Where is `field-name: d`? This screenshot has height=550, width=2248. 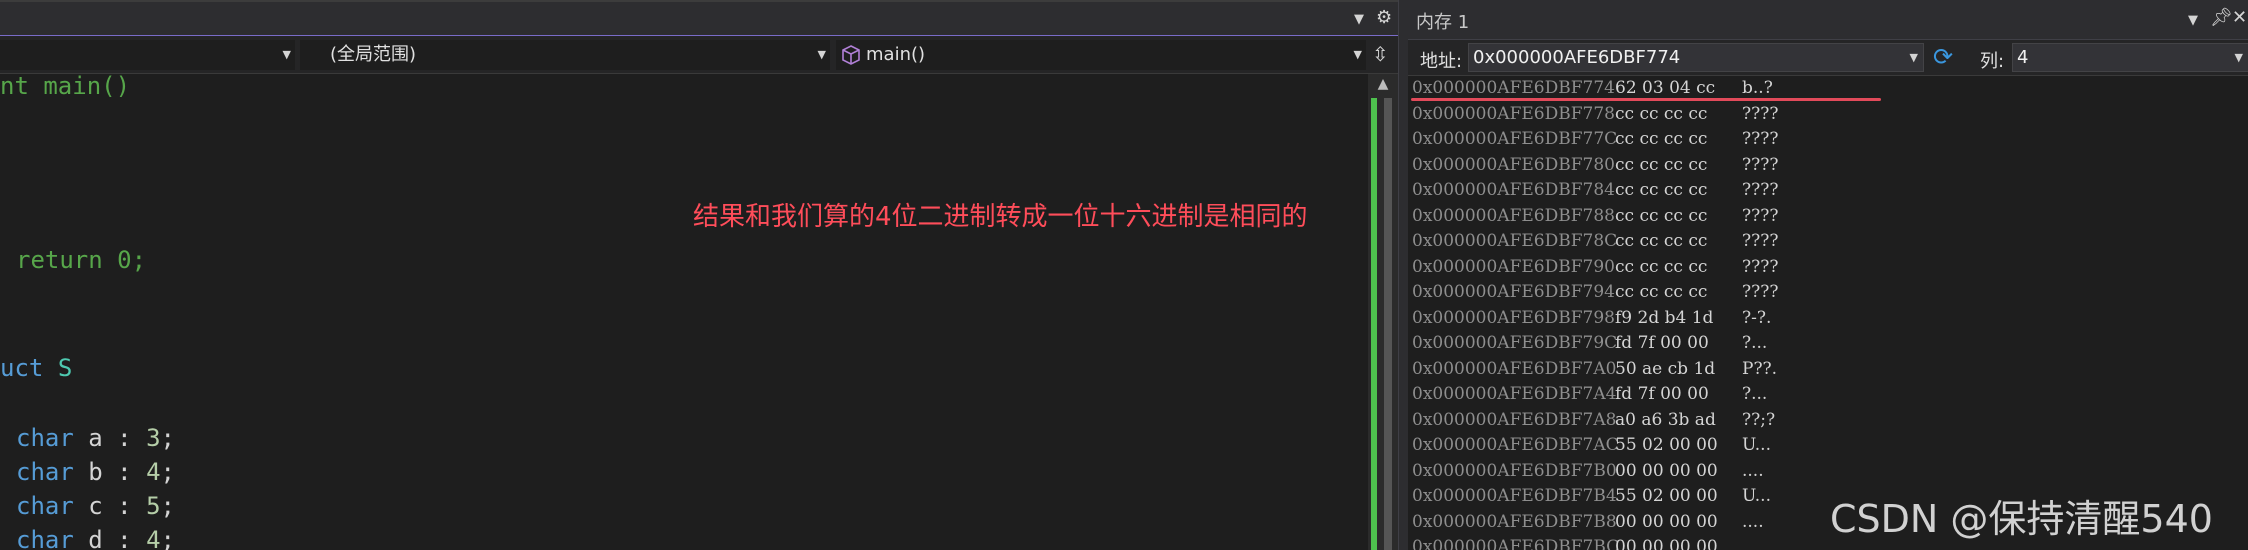 field-name: d is located at coordinates (95, 538).